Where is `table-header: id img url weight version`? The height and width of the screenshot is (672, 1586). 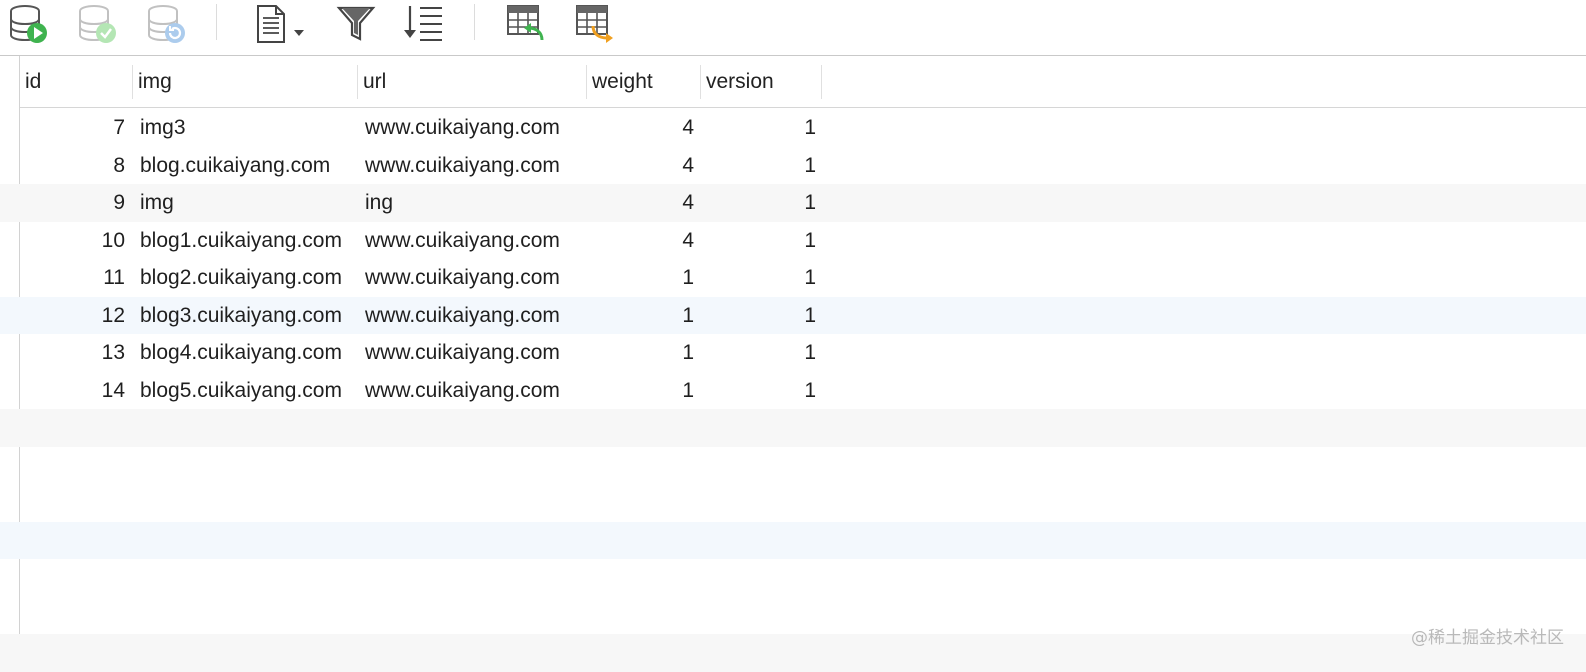
table-header: id img url weight version is located at coordinates (803, 82).